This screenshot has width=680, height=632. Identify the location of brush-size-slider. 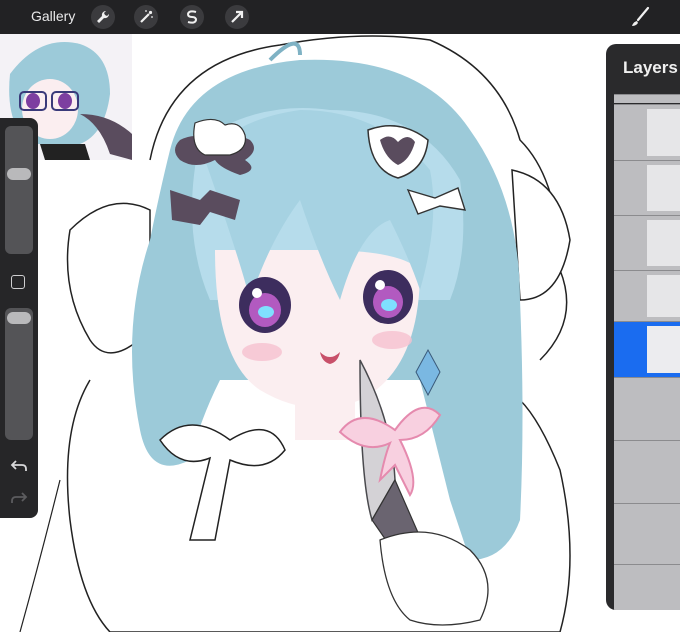
(19, 190).